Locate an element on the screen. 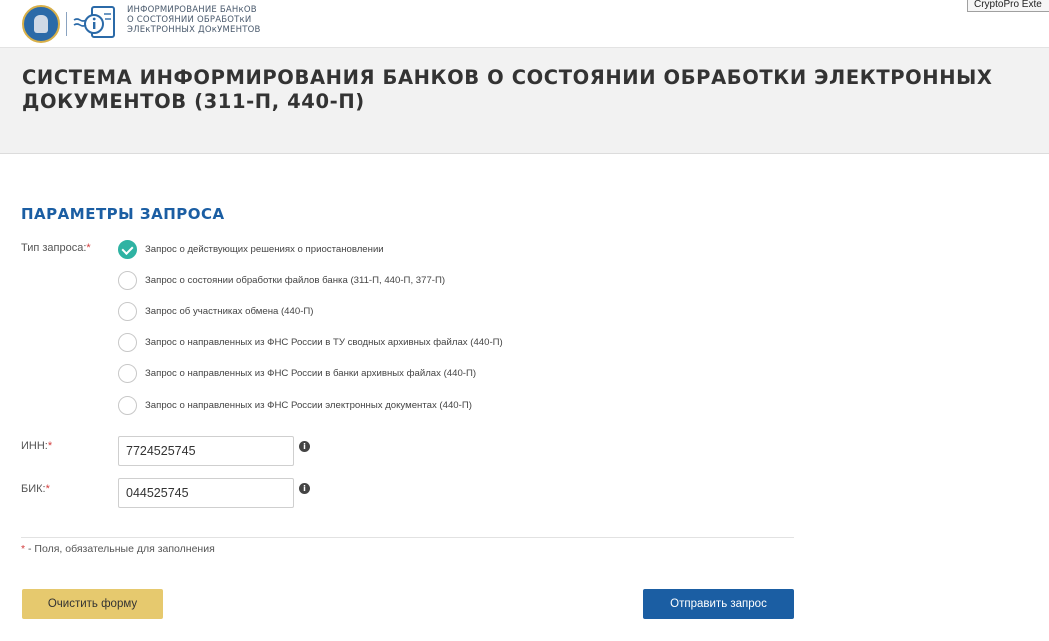 Image resolution: width=1049 pixels, height=641 pixels. bik-info-icon: i is located at coordinates (304, 488).